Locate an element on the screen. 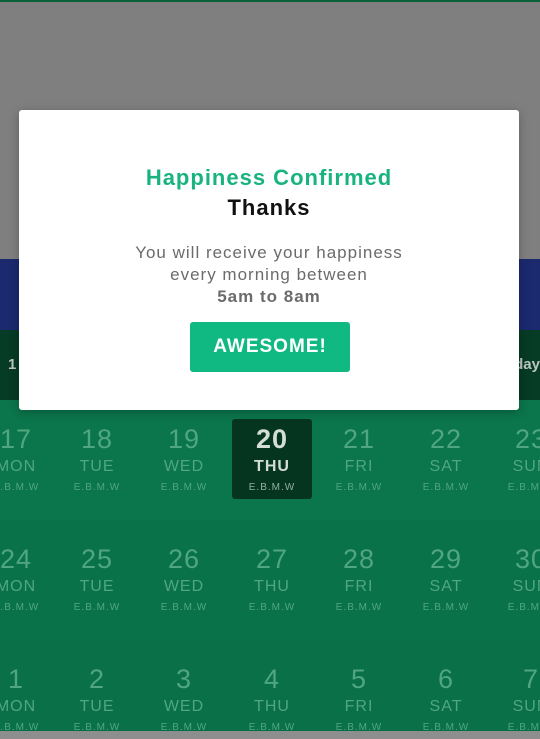 The height and width of the screenshot is (739, 540). dialog-message-line: You will receive your happiness is located at coordinates (269, 252).